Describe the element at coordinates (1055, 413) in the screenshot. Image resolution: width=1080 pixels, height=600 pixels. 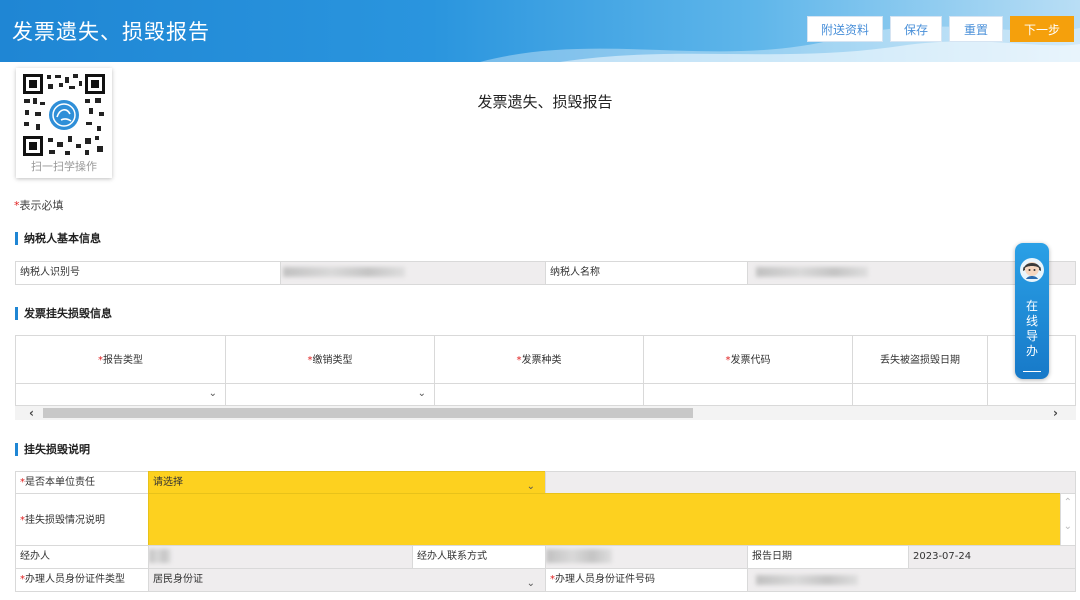
I see `scroll-right-arrow-icon: ›` at that location.